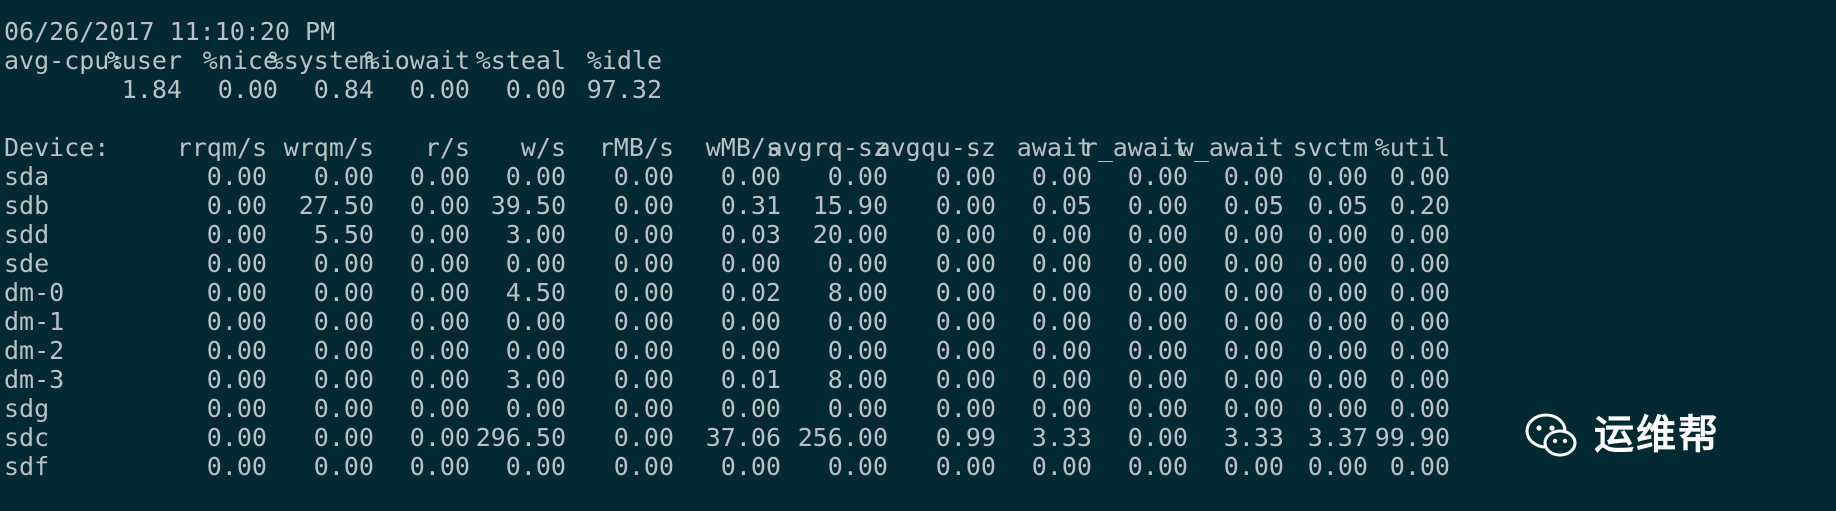 This screenshot has height=511, width=1836. What do you see at coordinates (27, 263) in the screenshot?
I see `device-name: sde` at bounding box center [27, 263].